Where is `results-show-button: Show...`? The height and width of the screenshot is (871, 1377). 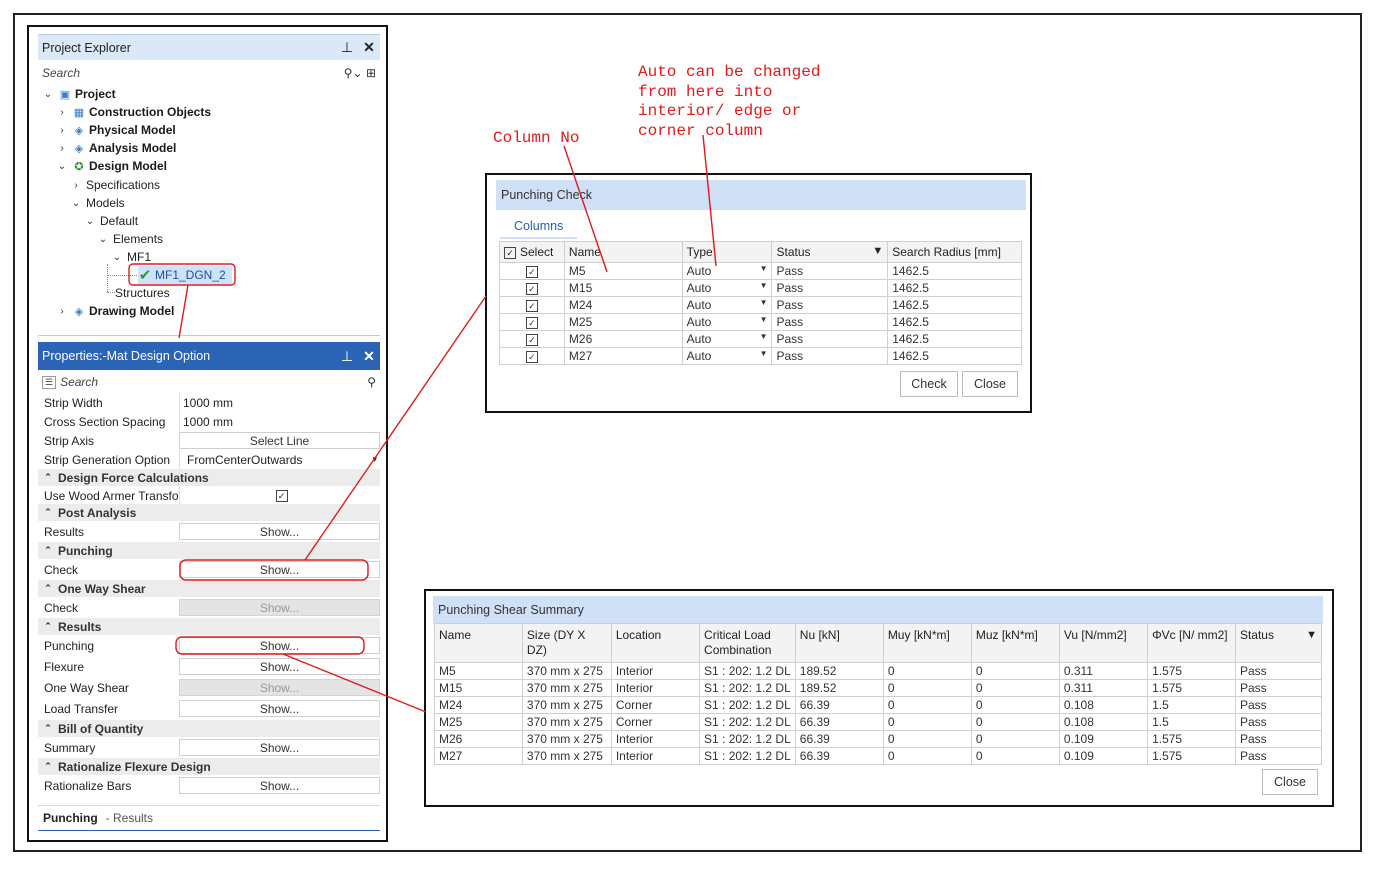 results-show-button: Show... is located at coordinates (279, 531).